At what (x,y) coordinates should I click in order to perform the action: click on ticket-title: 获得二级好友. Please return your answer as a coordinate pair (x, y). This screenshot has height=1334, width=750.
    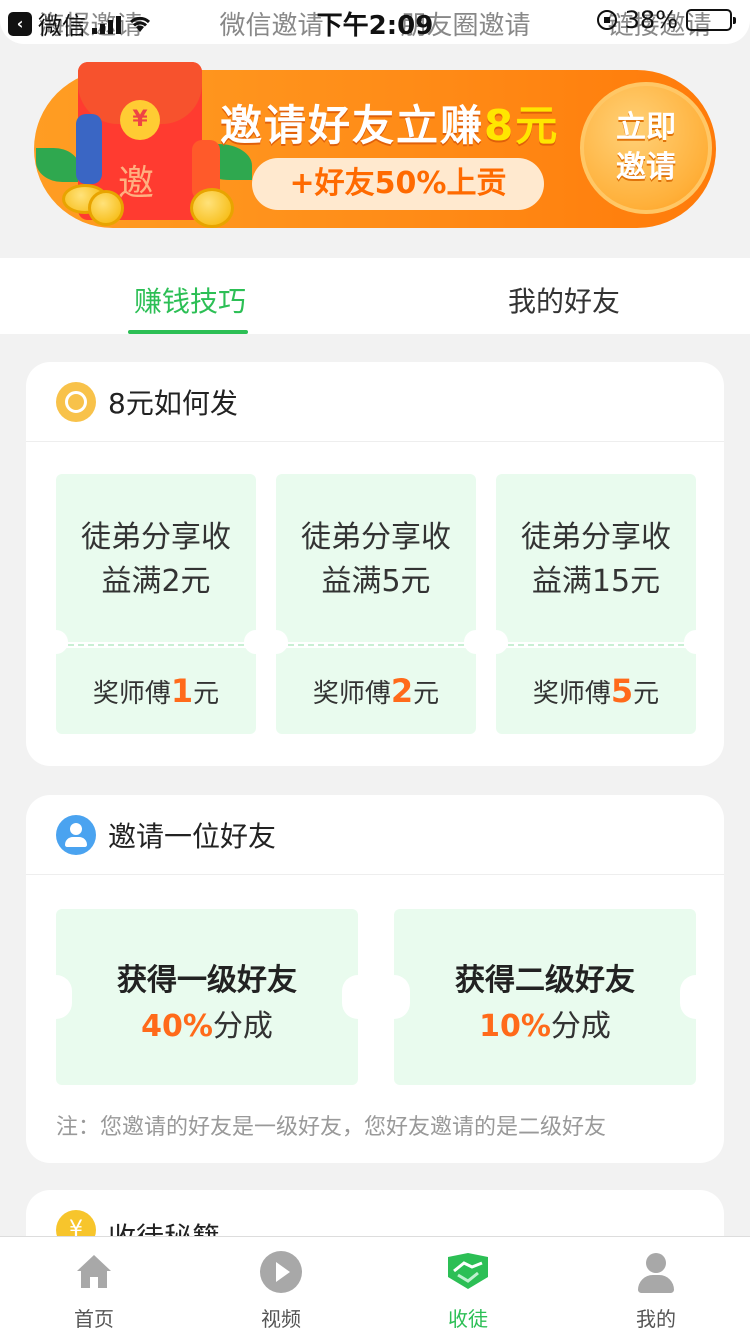
    Looking at the image, I should click on (545, 980).